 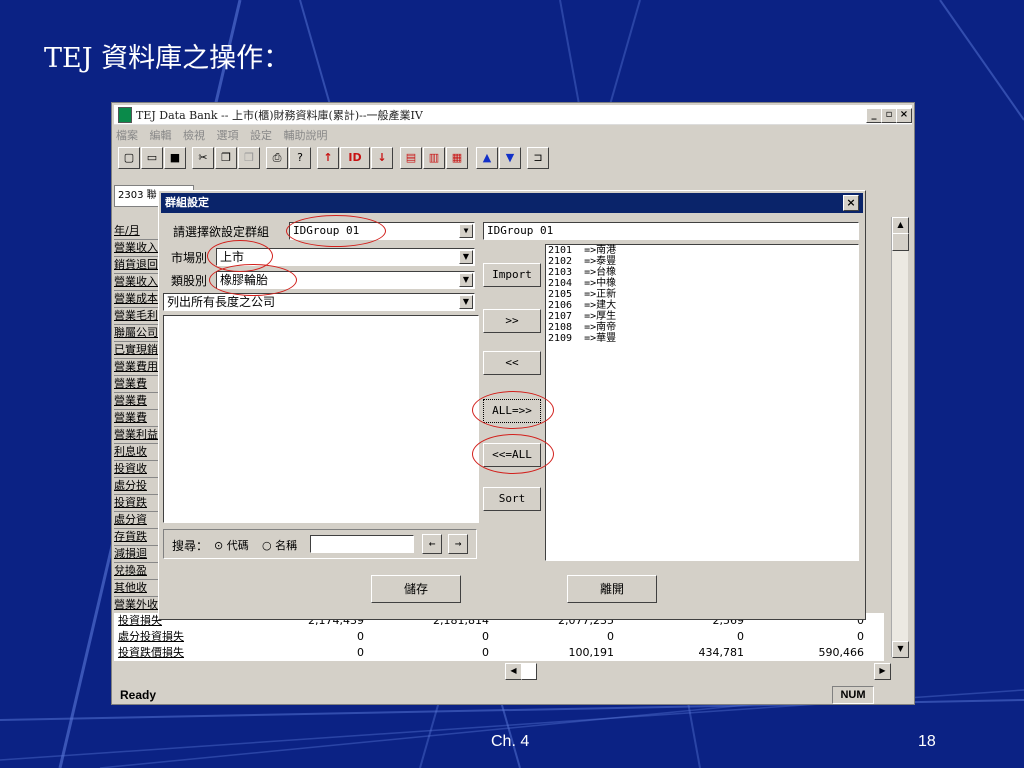 I want to click on save-button: 儲存, so click(x=416, y=589).